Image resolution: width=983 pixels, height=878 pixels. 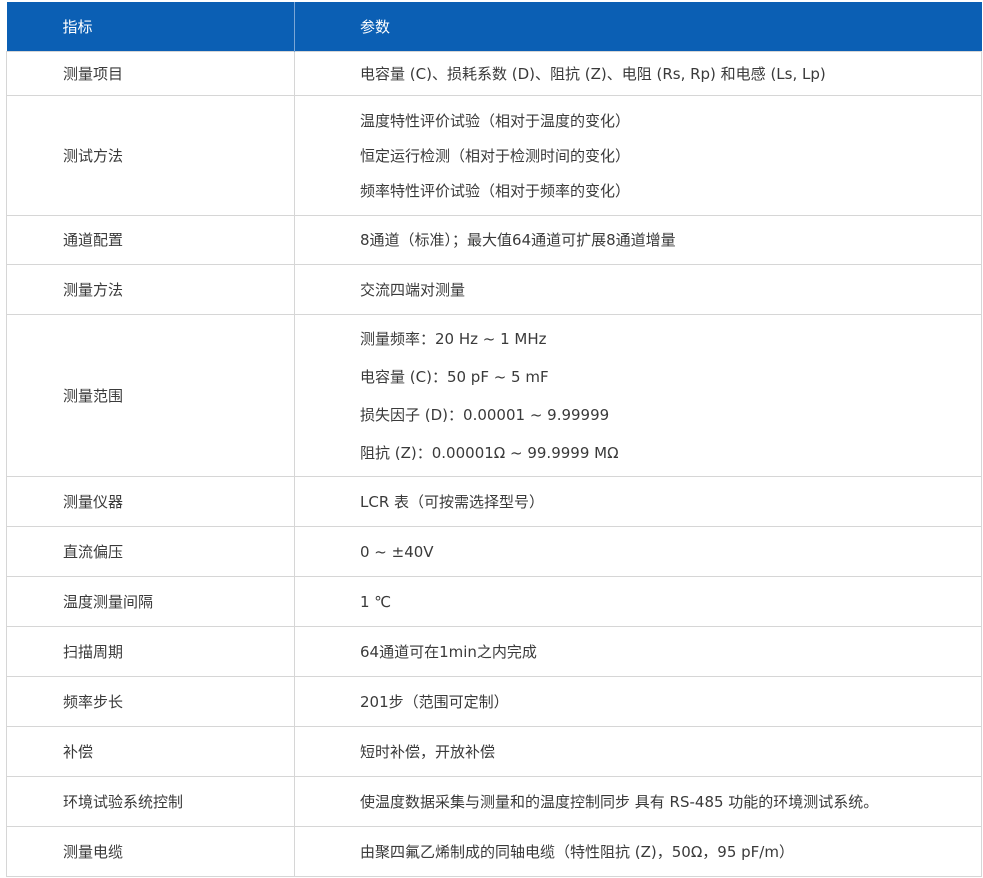 I want to click on header-row: 指标 参数, so click(x=494, y=27).